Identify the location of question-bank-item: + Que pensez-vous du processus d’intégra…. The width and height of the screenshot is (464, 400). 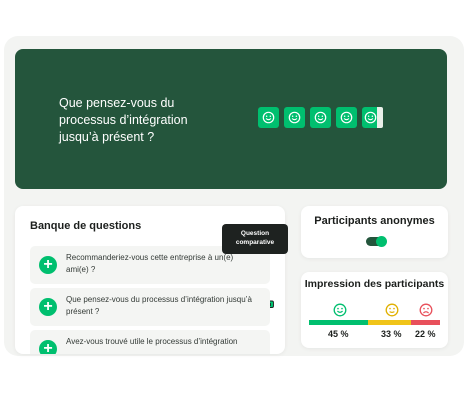
(150, 307).